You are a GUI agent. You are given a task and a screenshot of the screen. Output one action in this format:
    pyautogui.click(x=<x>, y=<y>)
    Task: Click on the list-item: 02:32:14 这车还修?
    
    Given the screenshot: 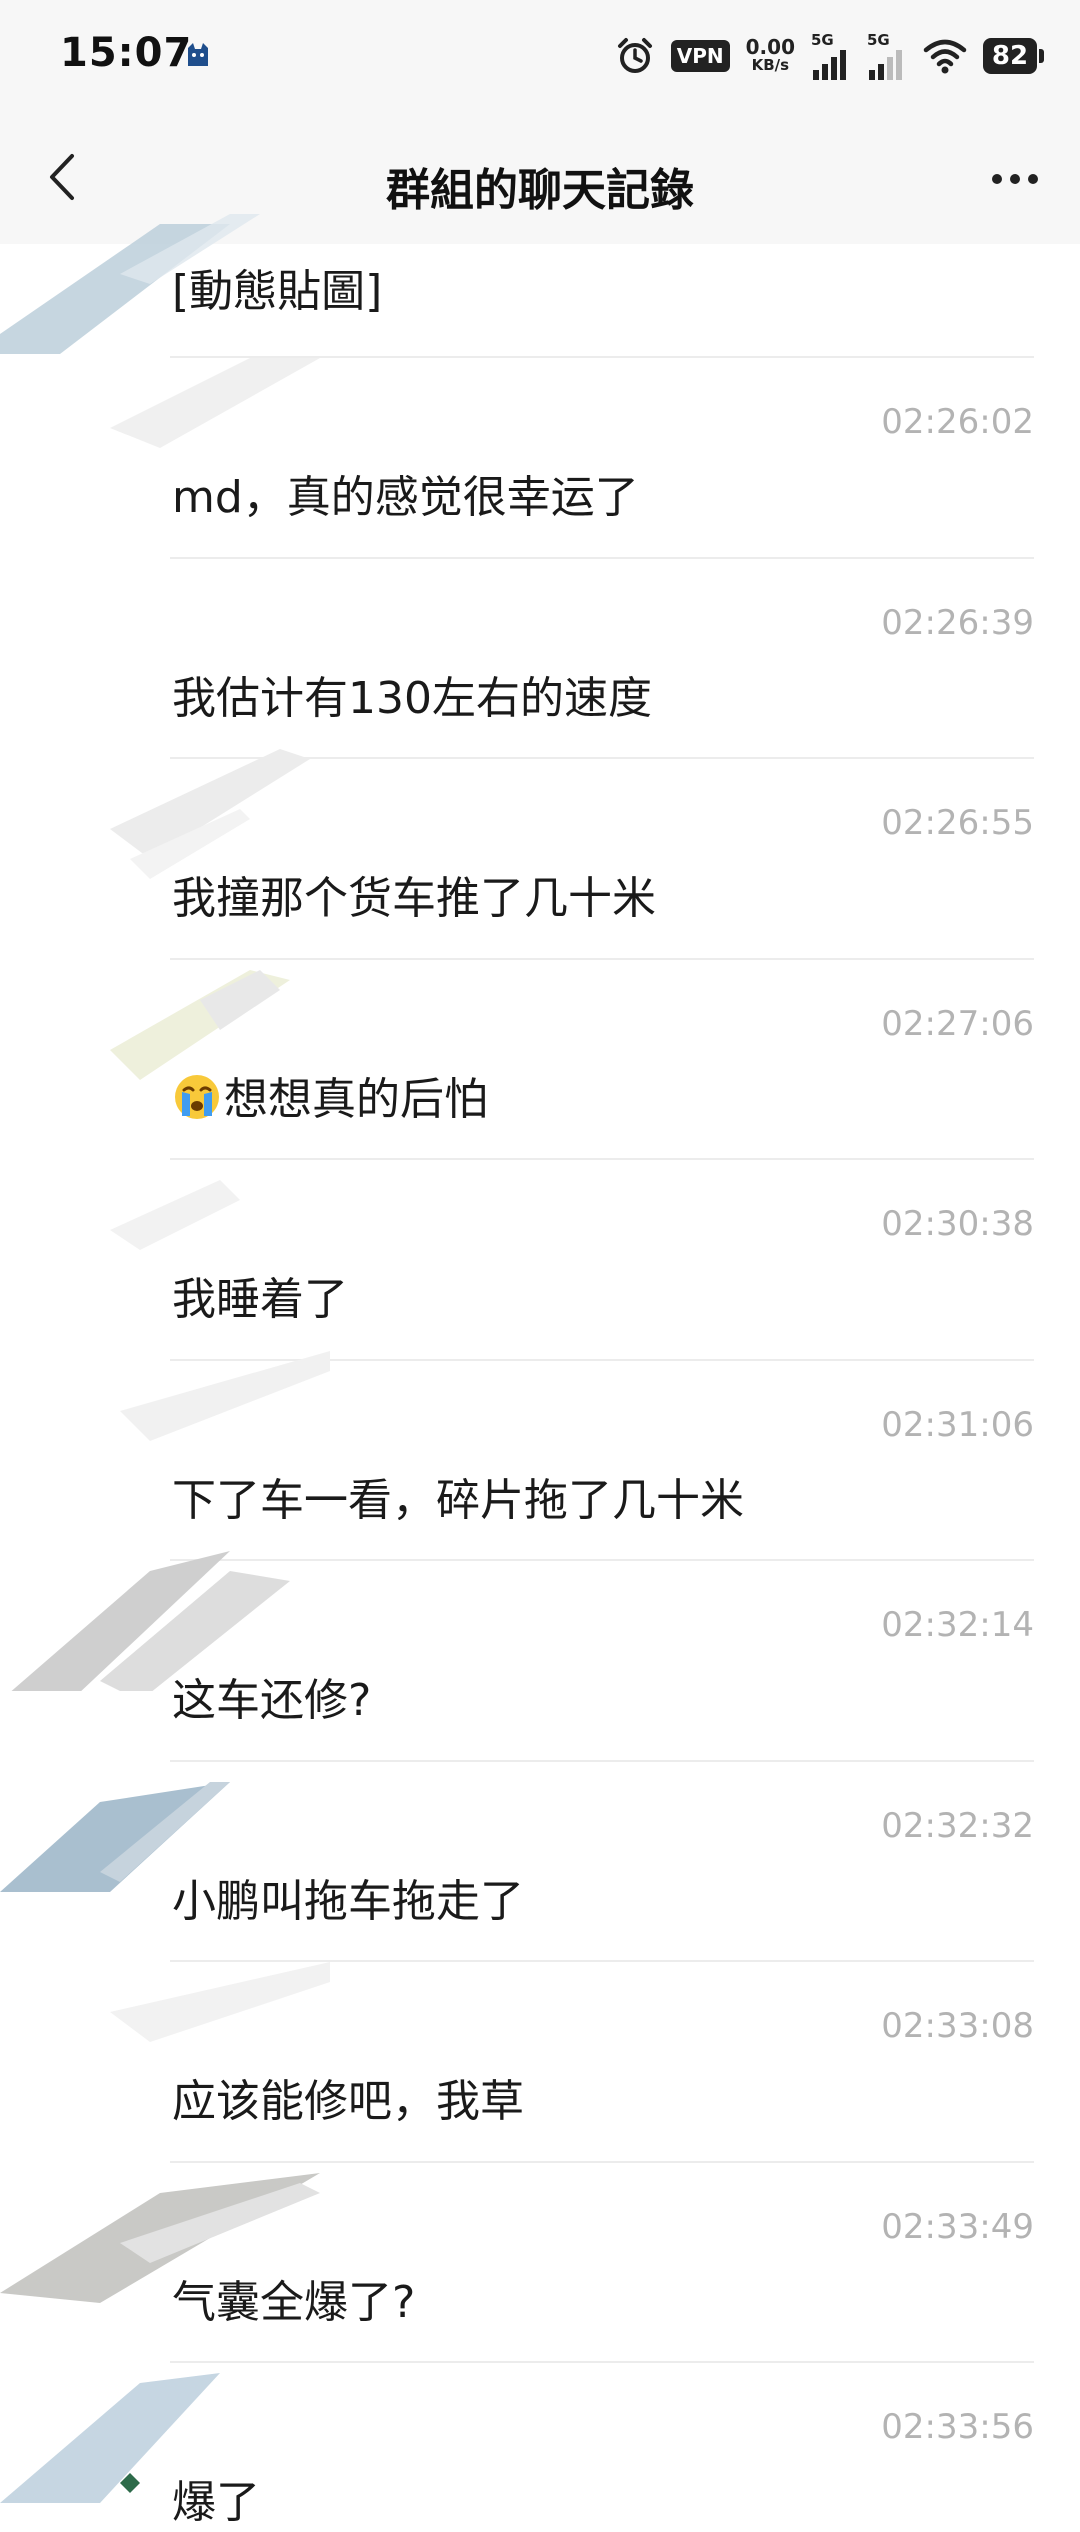 What is the action you would take?
    pyautogui.click(x=540, y=1656)
    